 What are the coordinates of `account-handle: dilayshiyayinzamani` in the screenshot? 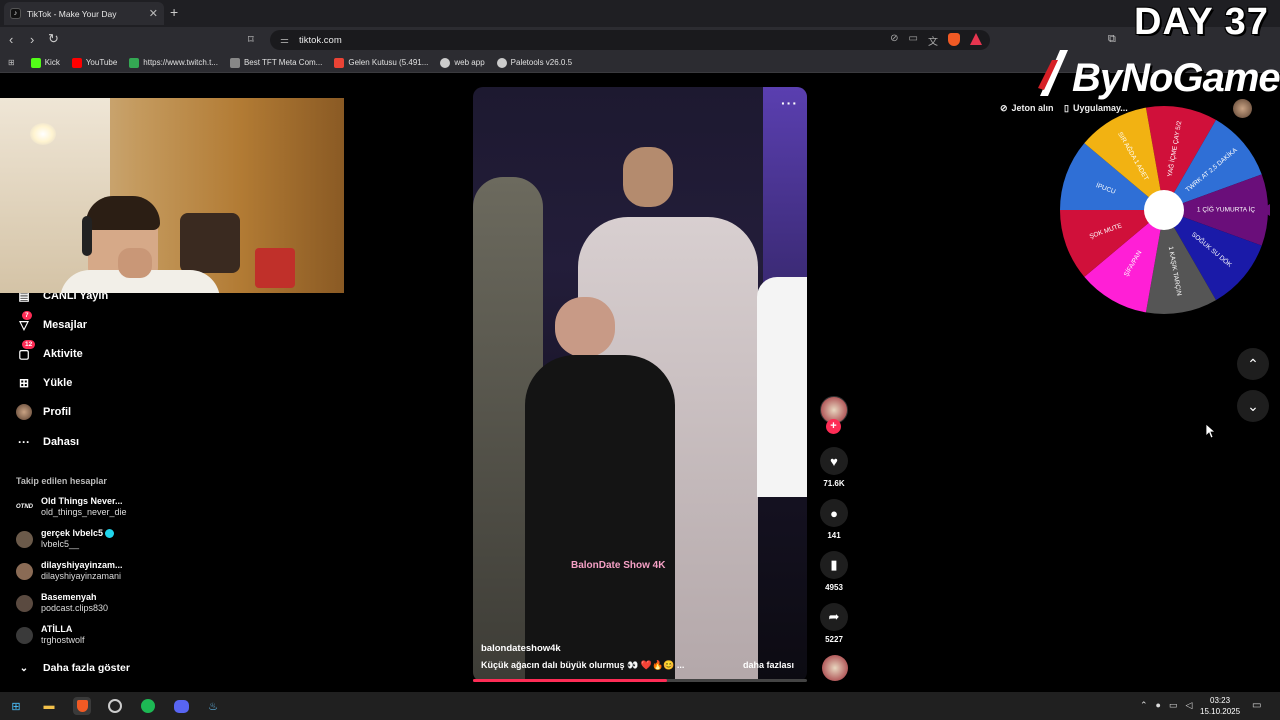 It's located at (81, 576).